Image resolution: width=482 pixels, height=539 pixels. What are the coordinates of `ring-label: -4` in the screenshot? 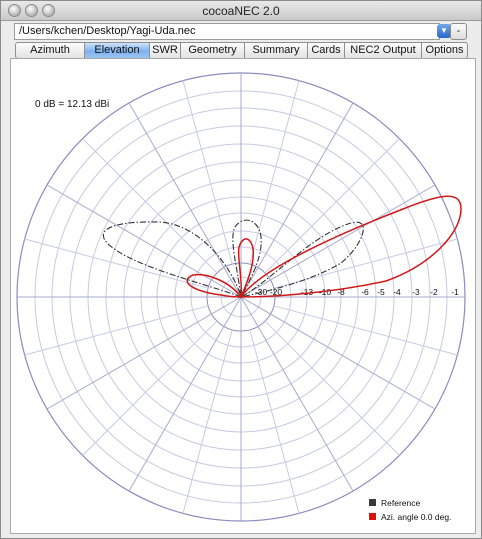 It's located at (397, 292).